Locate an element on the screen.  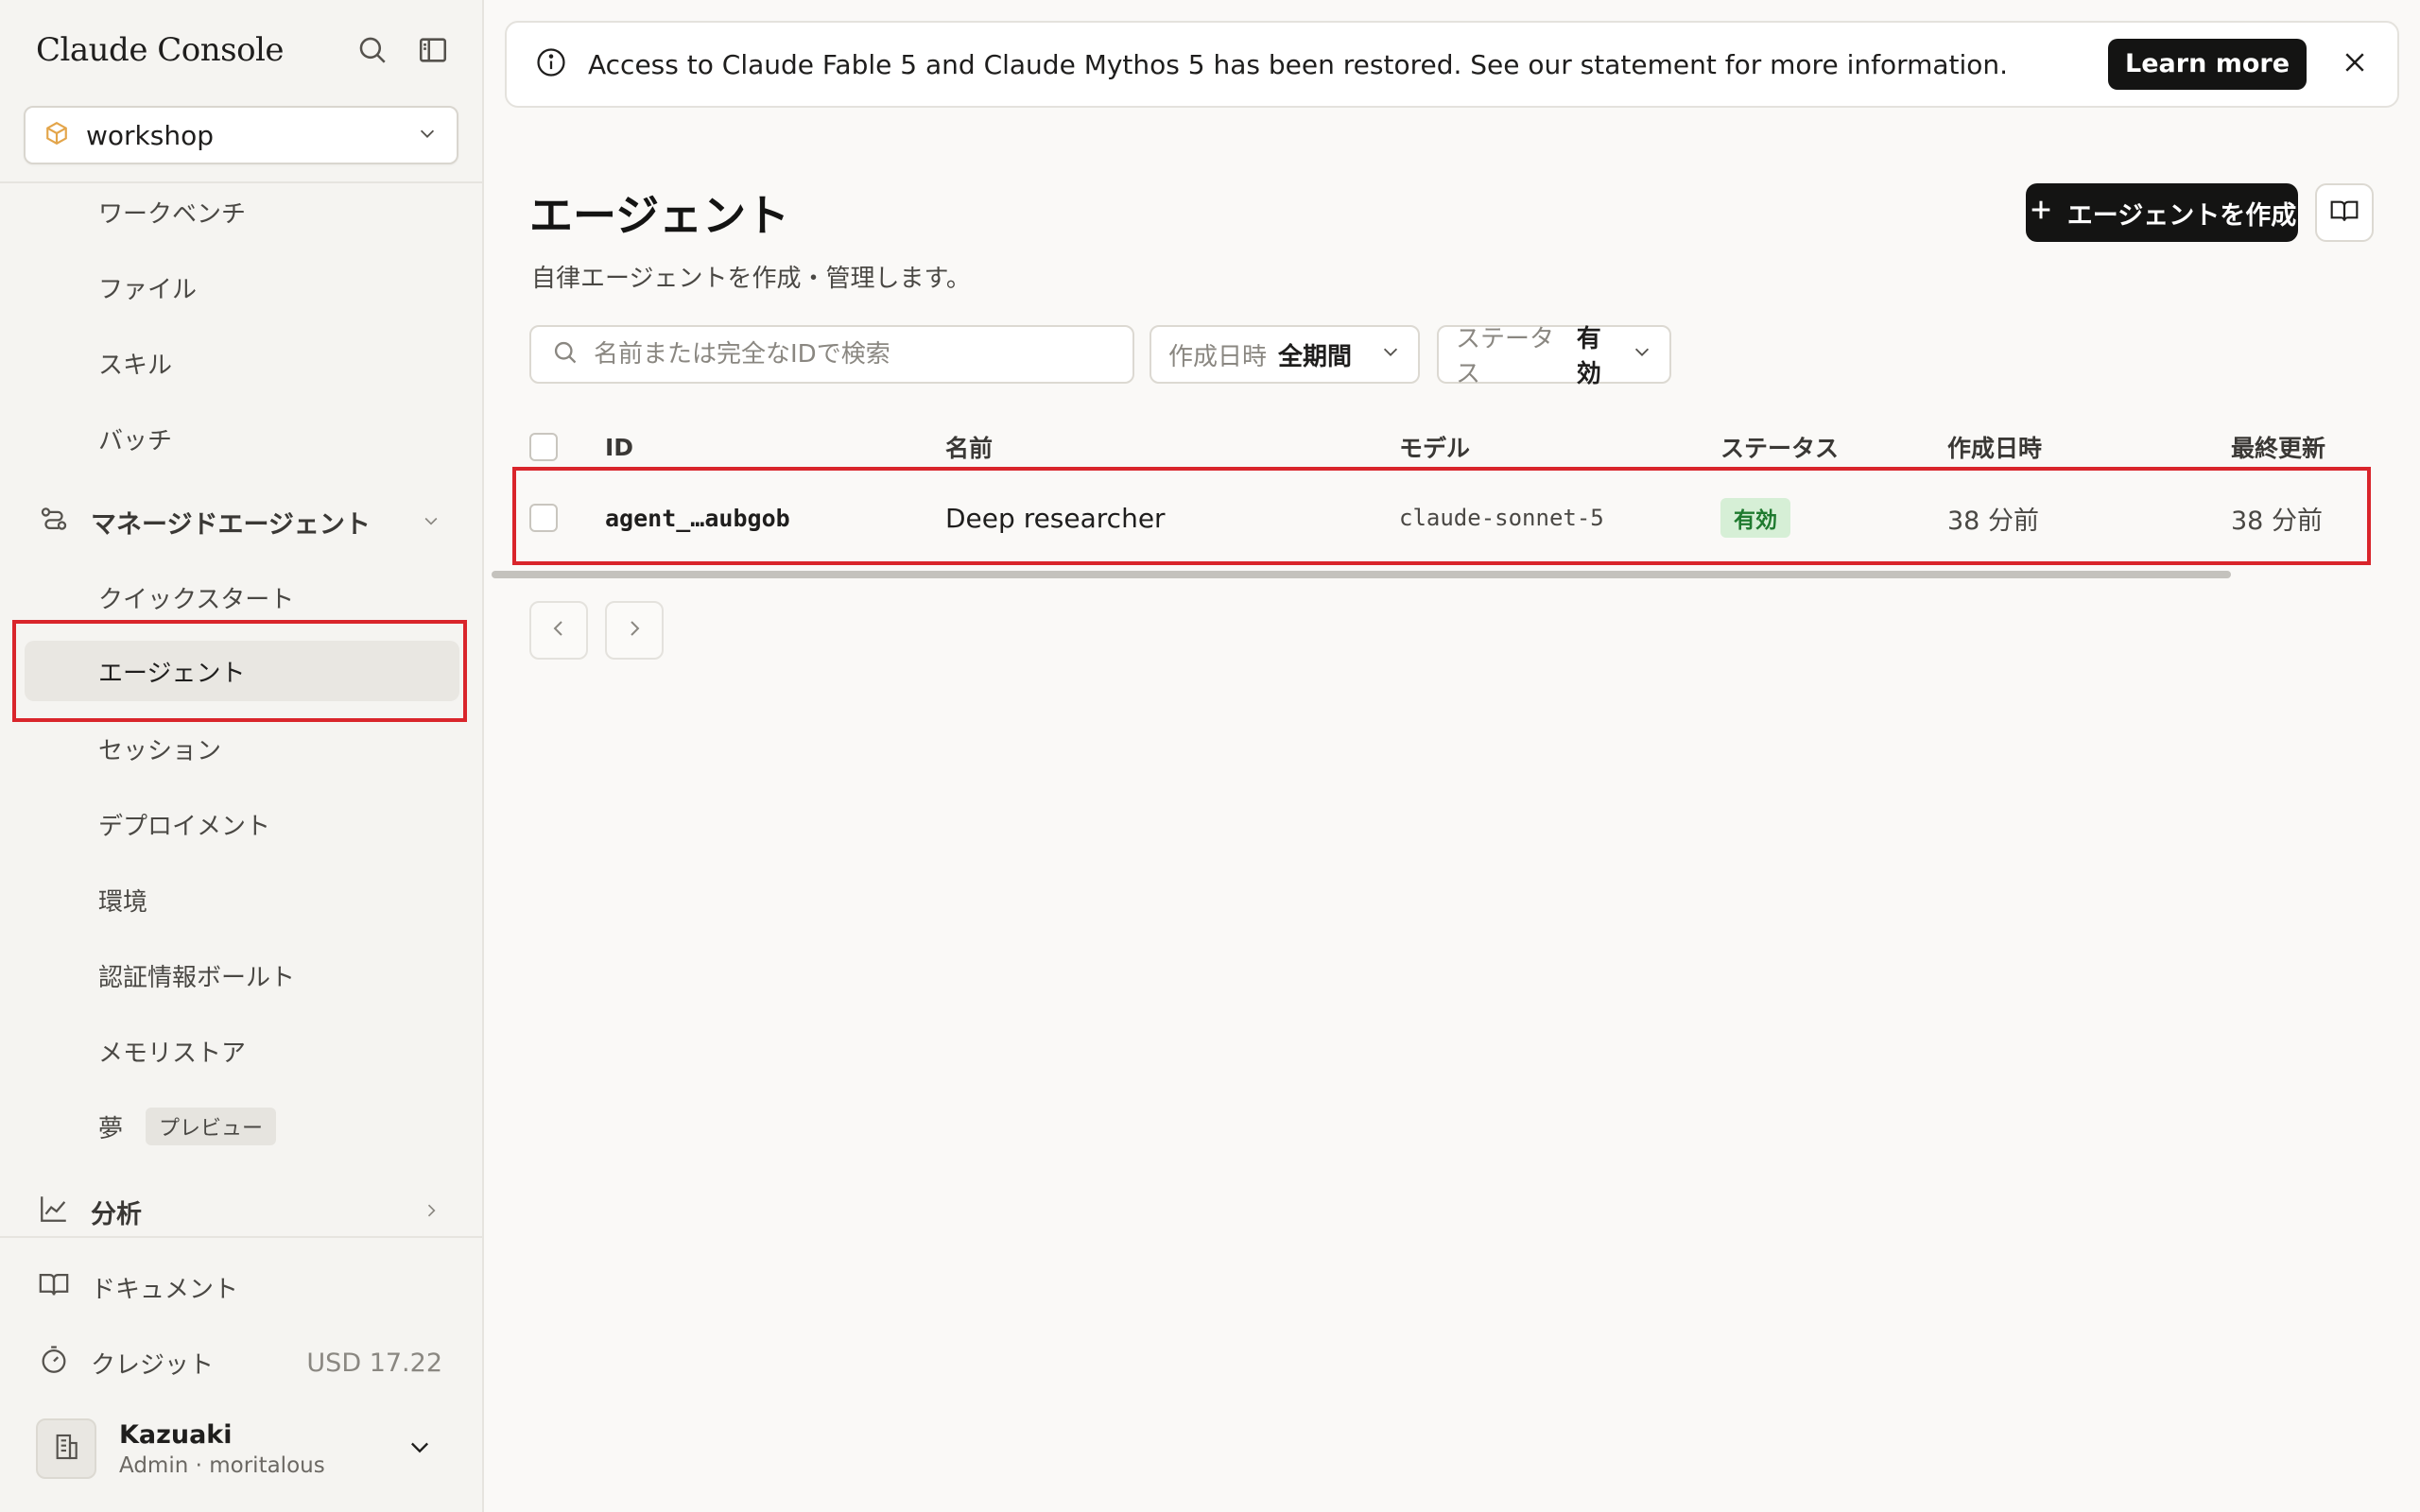
app-title: Claude Console is located at coordinates (161, 50).